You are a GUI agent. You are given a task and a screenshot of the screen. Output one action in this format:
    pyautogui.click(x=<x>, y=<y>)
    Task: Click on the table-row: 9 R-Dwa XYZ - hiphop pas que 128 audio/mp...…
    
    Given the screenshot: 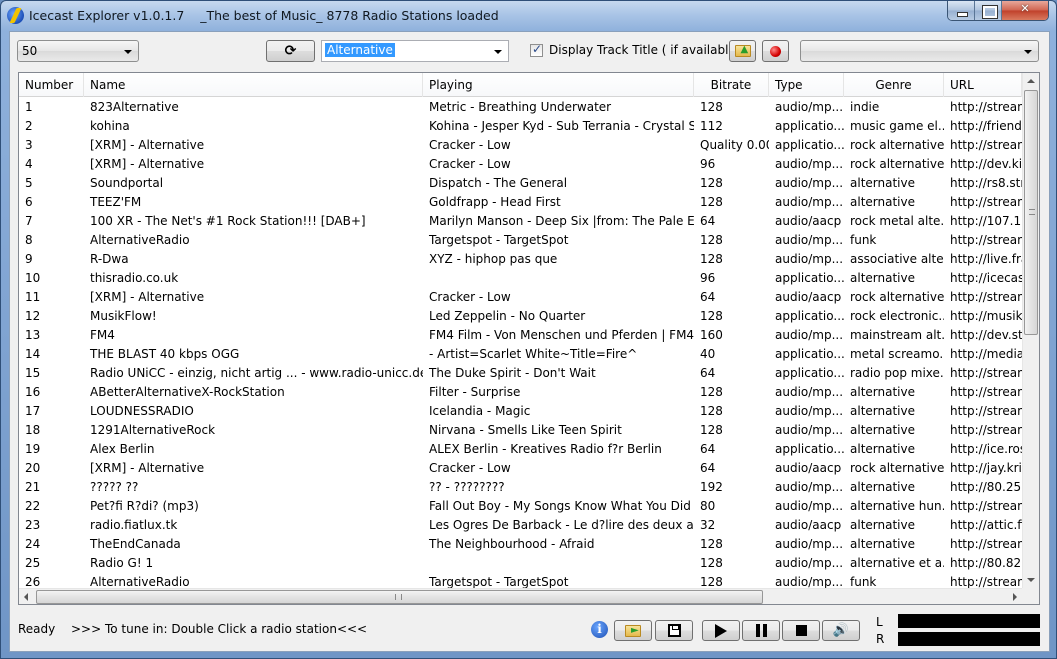 What is the action you would take?
    pyautogui.click(x=520, y=259)
    